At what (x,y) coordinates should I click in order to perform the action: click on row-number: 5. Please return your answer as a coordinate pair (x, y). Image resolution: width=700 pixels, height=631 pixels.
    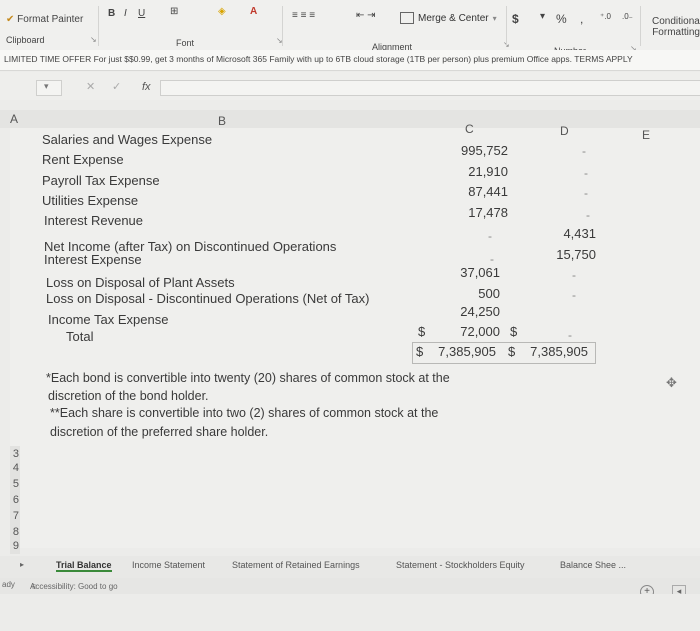
    Looking at the image, I should click on (16, 484).